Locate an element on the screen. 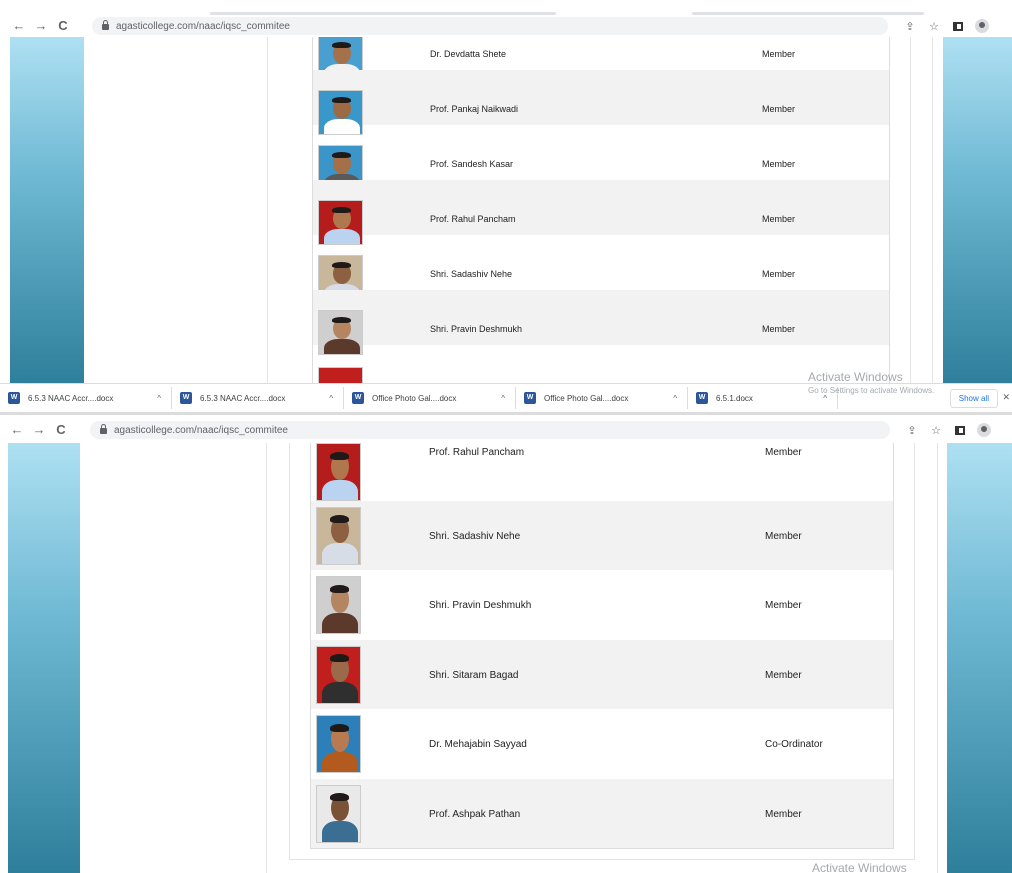 This screenshot has height=873, width=1012. table-row: Prof. Ashpak Pathan Member is located at coordinates (602, 813).